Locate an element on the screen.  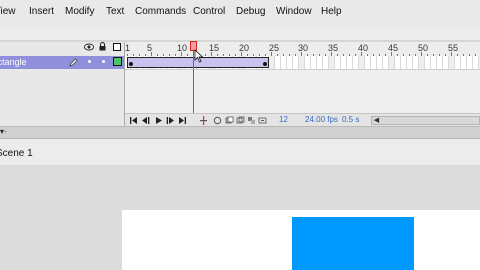
ruler-label: 35 is located at coordinates (333, 48).